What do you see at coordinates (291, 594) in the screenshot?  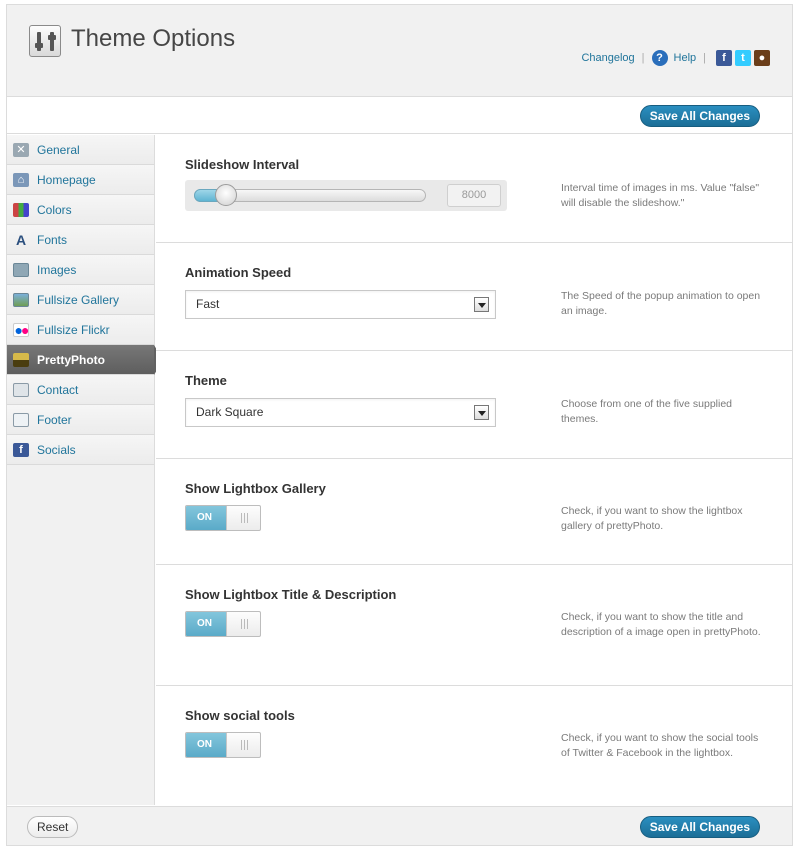 I see `option-title: Show Lightbox Title & Description` at bounding box center [291, 594].